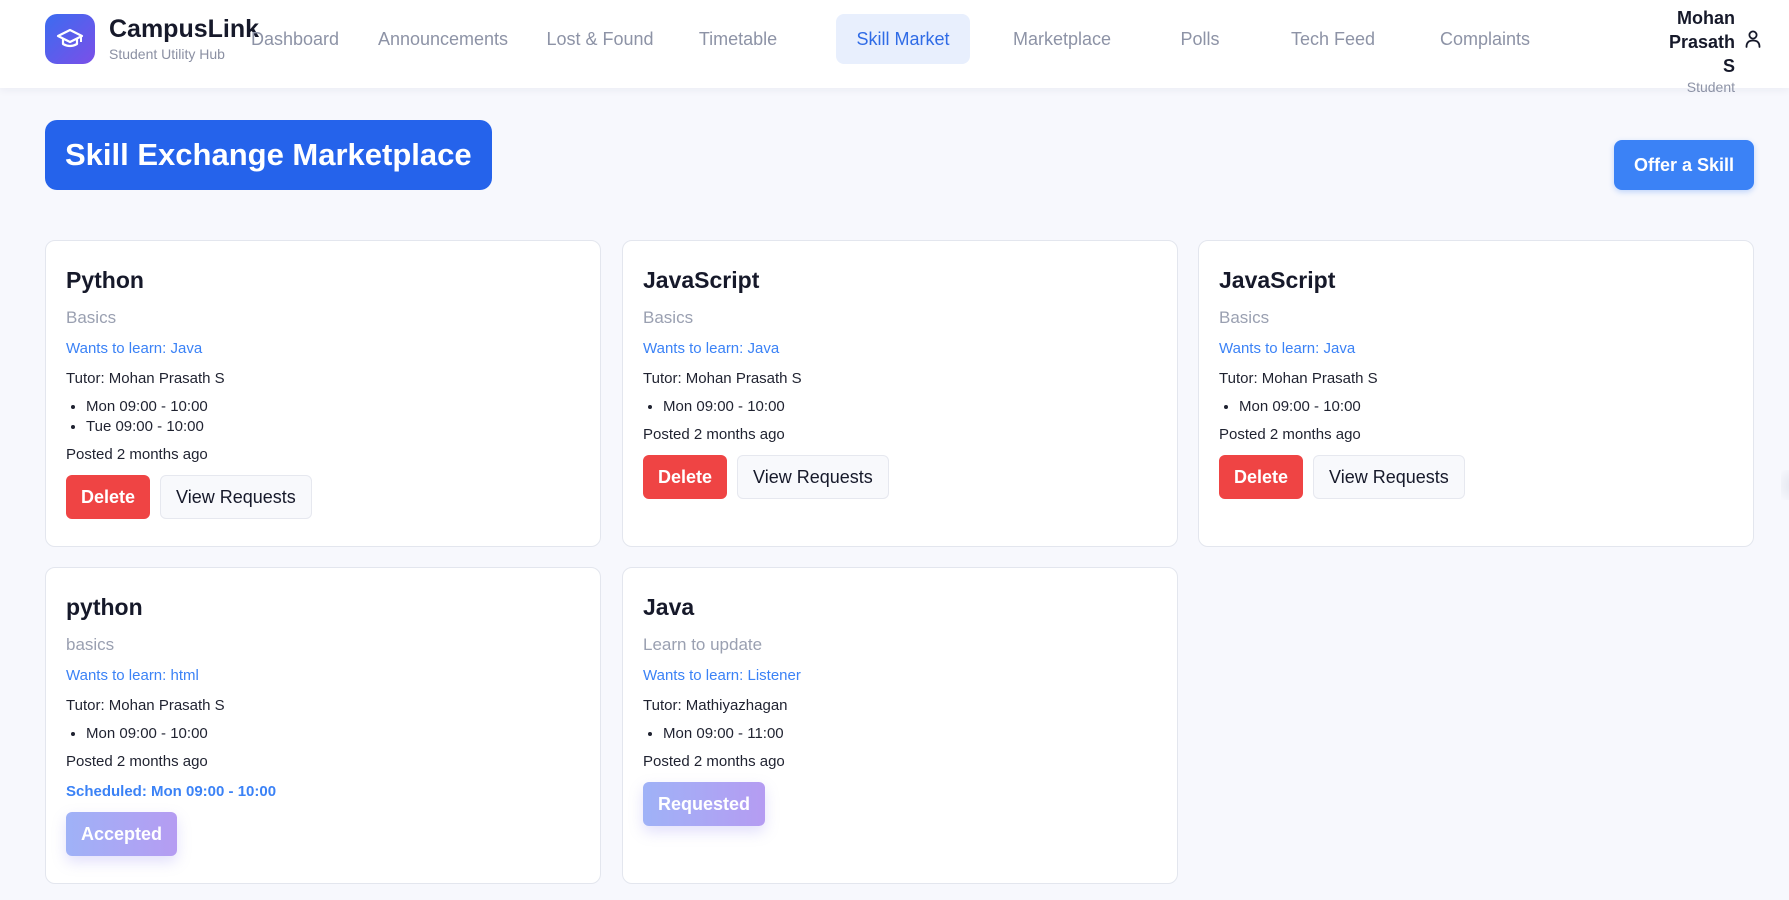 This screenshot has width=1789, height=900. I want to click on skill-title: Java, so click(669, 607).